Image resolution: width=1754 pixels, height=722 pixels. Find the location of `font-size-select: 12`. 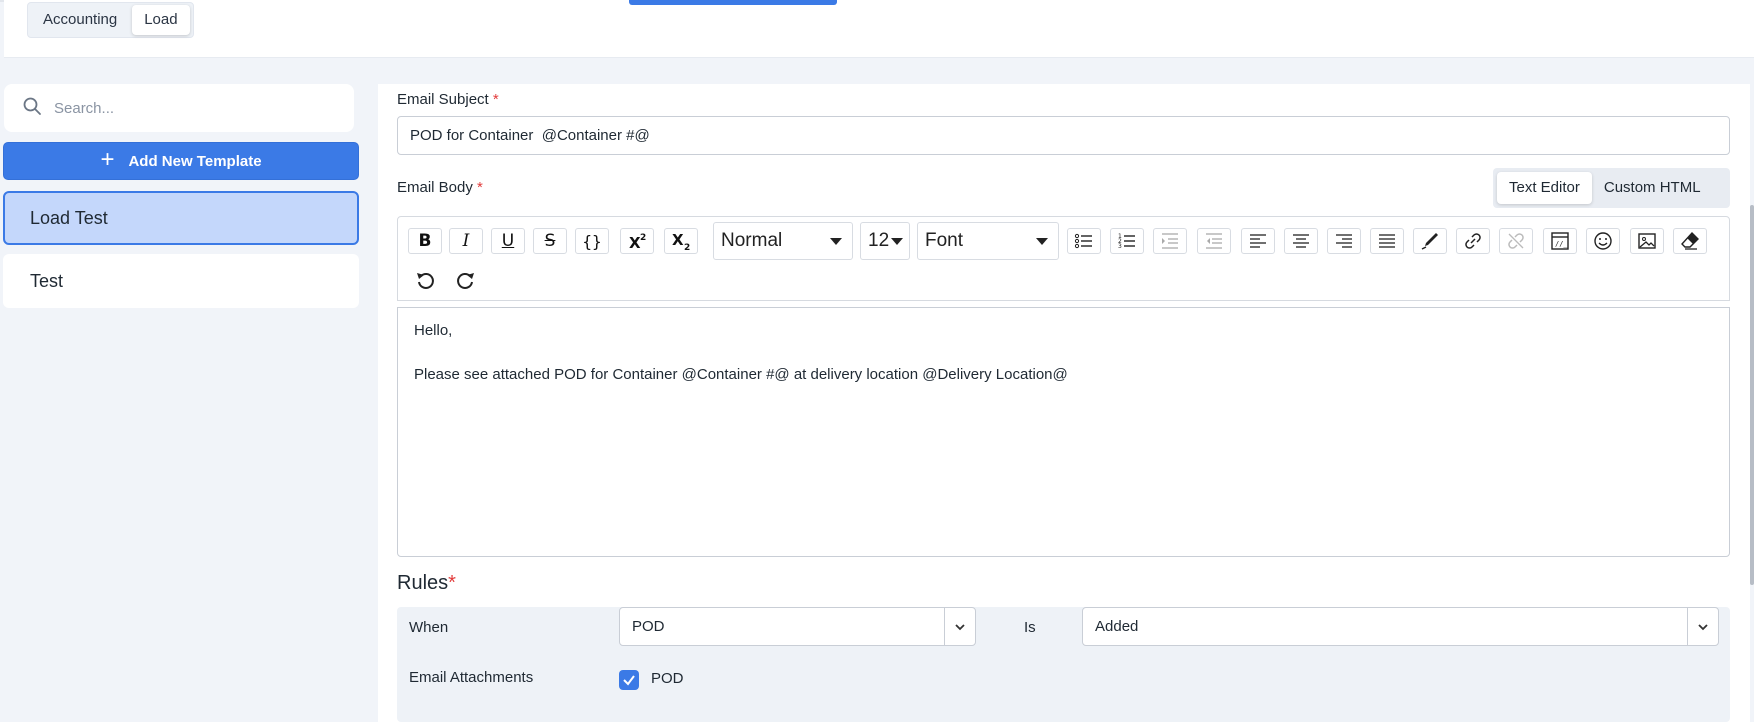

font-size-select: 12 is located at coordinates (885, 241).